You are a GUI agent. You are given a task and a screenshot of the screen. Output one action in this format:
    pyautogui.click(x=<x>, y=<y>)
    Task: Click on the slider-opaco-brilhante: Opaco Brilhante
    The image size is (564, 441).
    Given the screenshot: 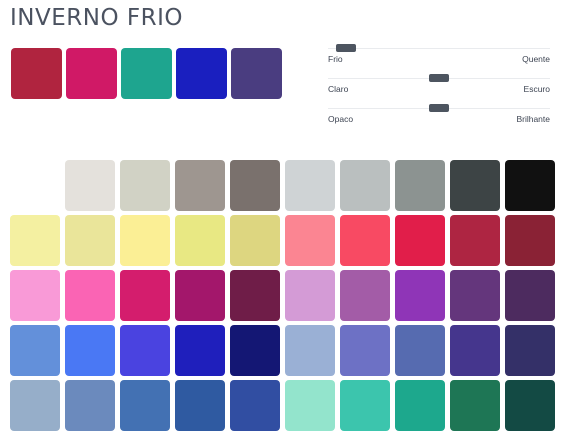 What is the action you would take?
    pyautogui.click(x=439, y=121)
    